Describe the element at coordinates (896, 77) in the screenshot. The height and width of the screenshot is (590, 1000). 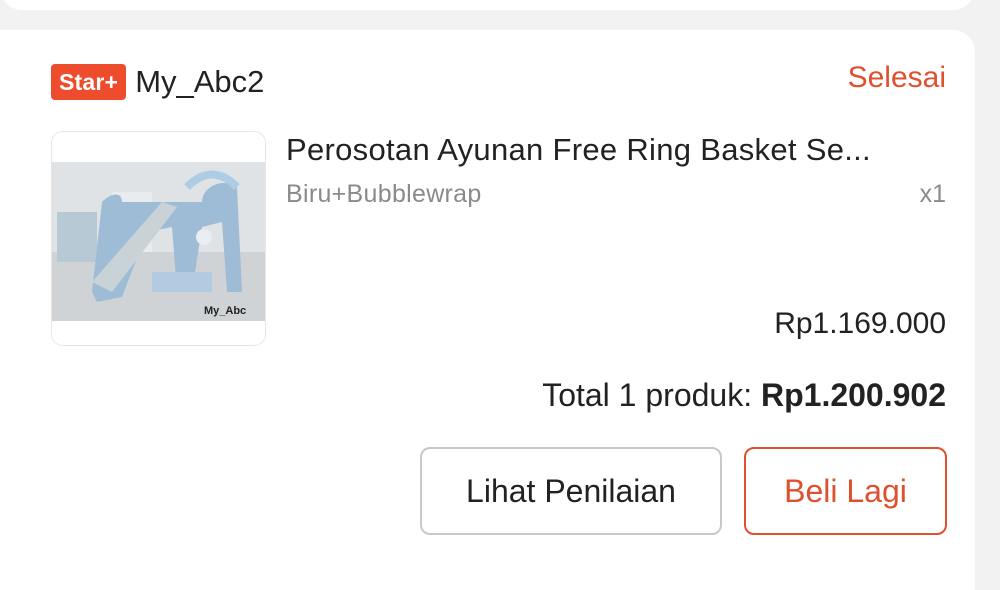
I see `order-status: Selesai` at that location.